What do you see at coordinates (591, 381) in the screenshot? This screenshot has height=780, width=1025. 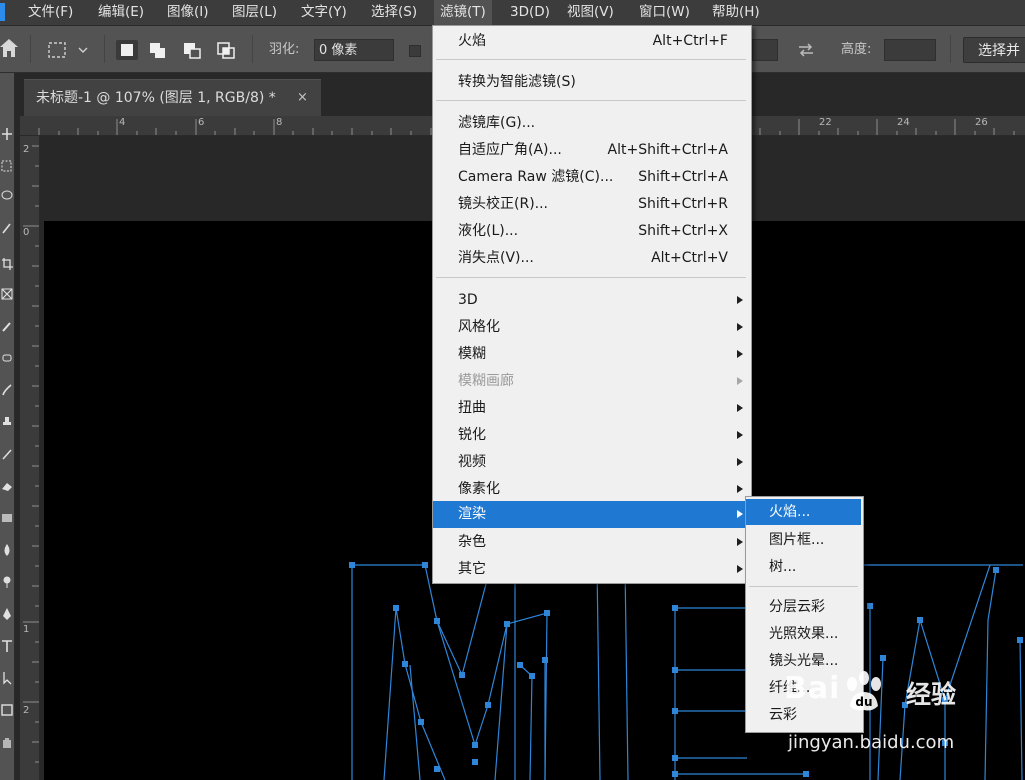 I see `filter-menu-item-blur-gallery: 模糊画廊` at bounding box center [591, 381].